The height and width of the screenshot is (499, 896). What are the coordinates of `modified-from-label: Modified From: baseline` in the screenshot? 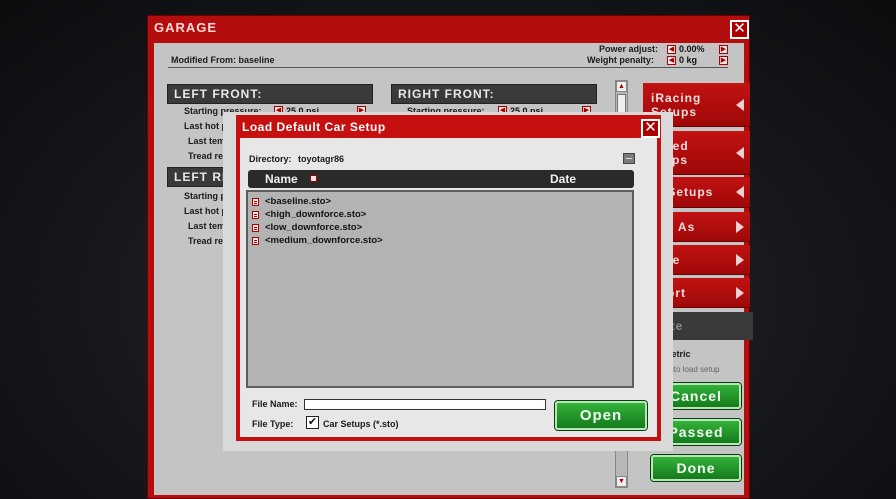 It's located at (223, 60).